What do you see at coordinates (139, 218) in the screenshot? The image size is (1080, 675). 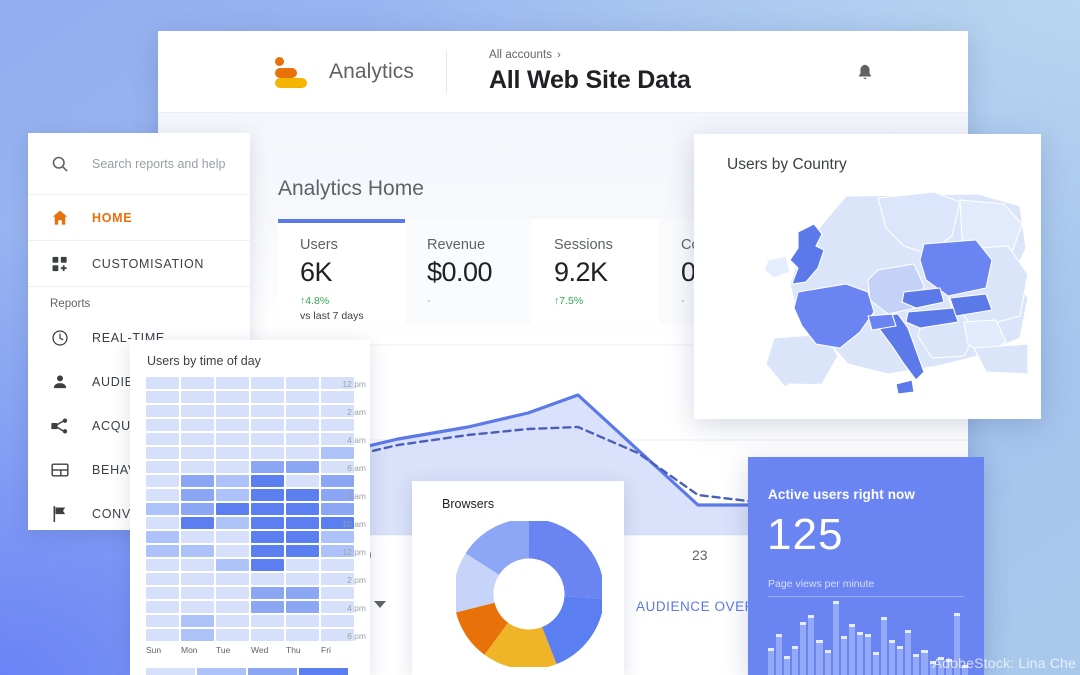 I see `sidebar-item-home: HOME` at bounding box center [139, 218].